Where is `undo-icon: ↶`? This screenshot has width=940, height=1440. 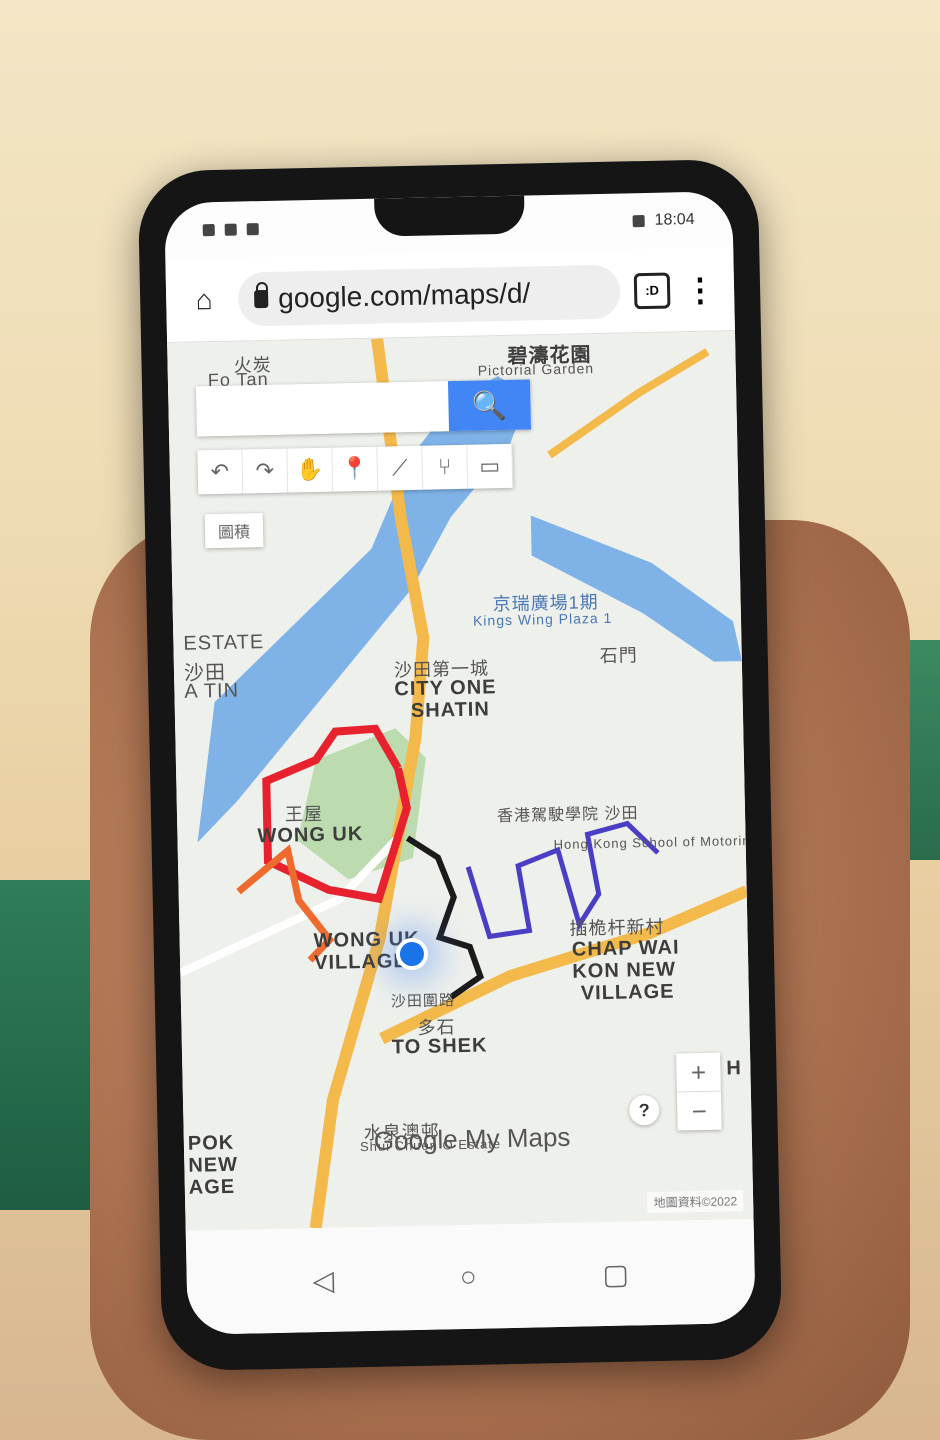 undo-icon: ↶ is located at coordinates (220, 472).